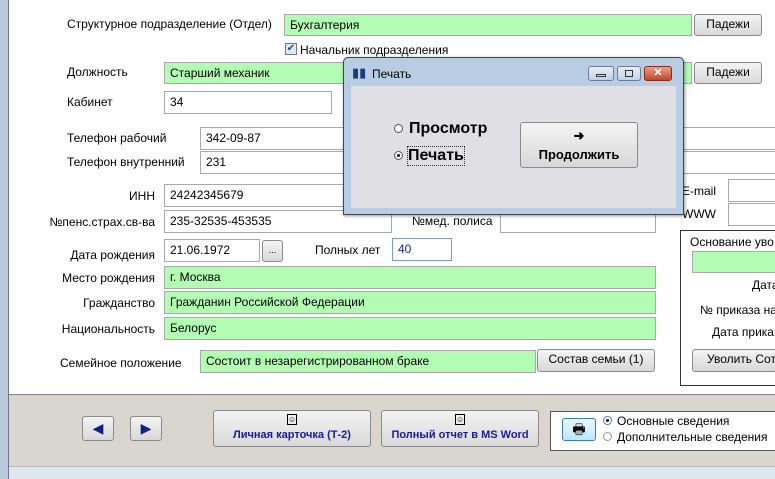 This screenshot has width=775, height=479. I want to click on order-no-label: № приказа на, so click(737, 310).